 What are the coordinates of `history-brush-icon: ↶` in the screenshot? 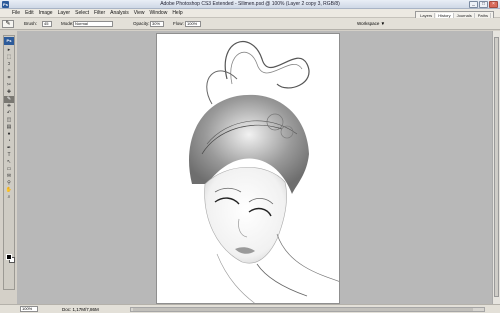 It's located at (9, 113).